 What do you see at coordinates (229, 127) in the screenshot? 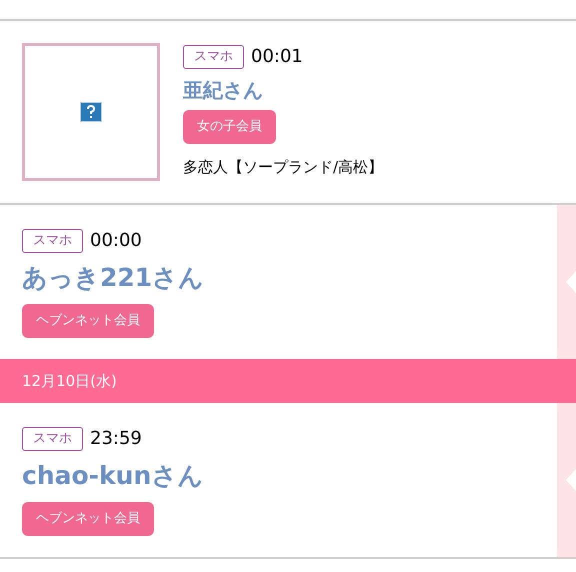
I see `member-badge: 女の子会員` at bounding box center [229, 127].